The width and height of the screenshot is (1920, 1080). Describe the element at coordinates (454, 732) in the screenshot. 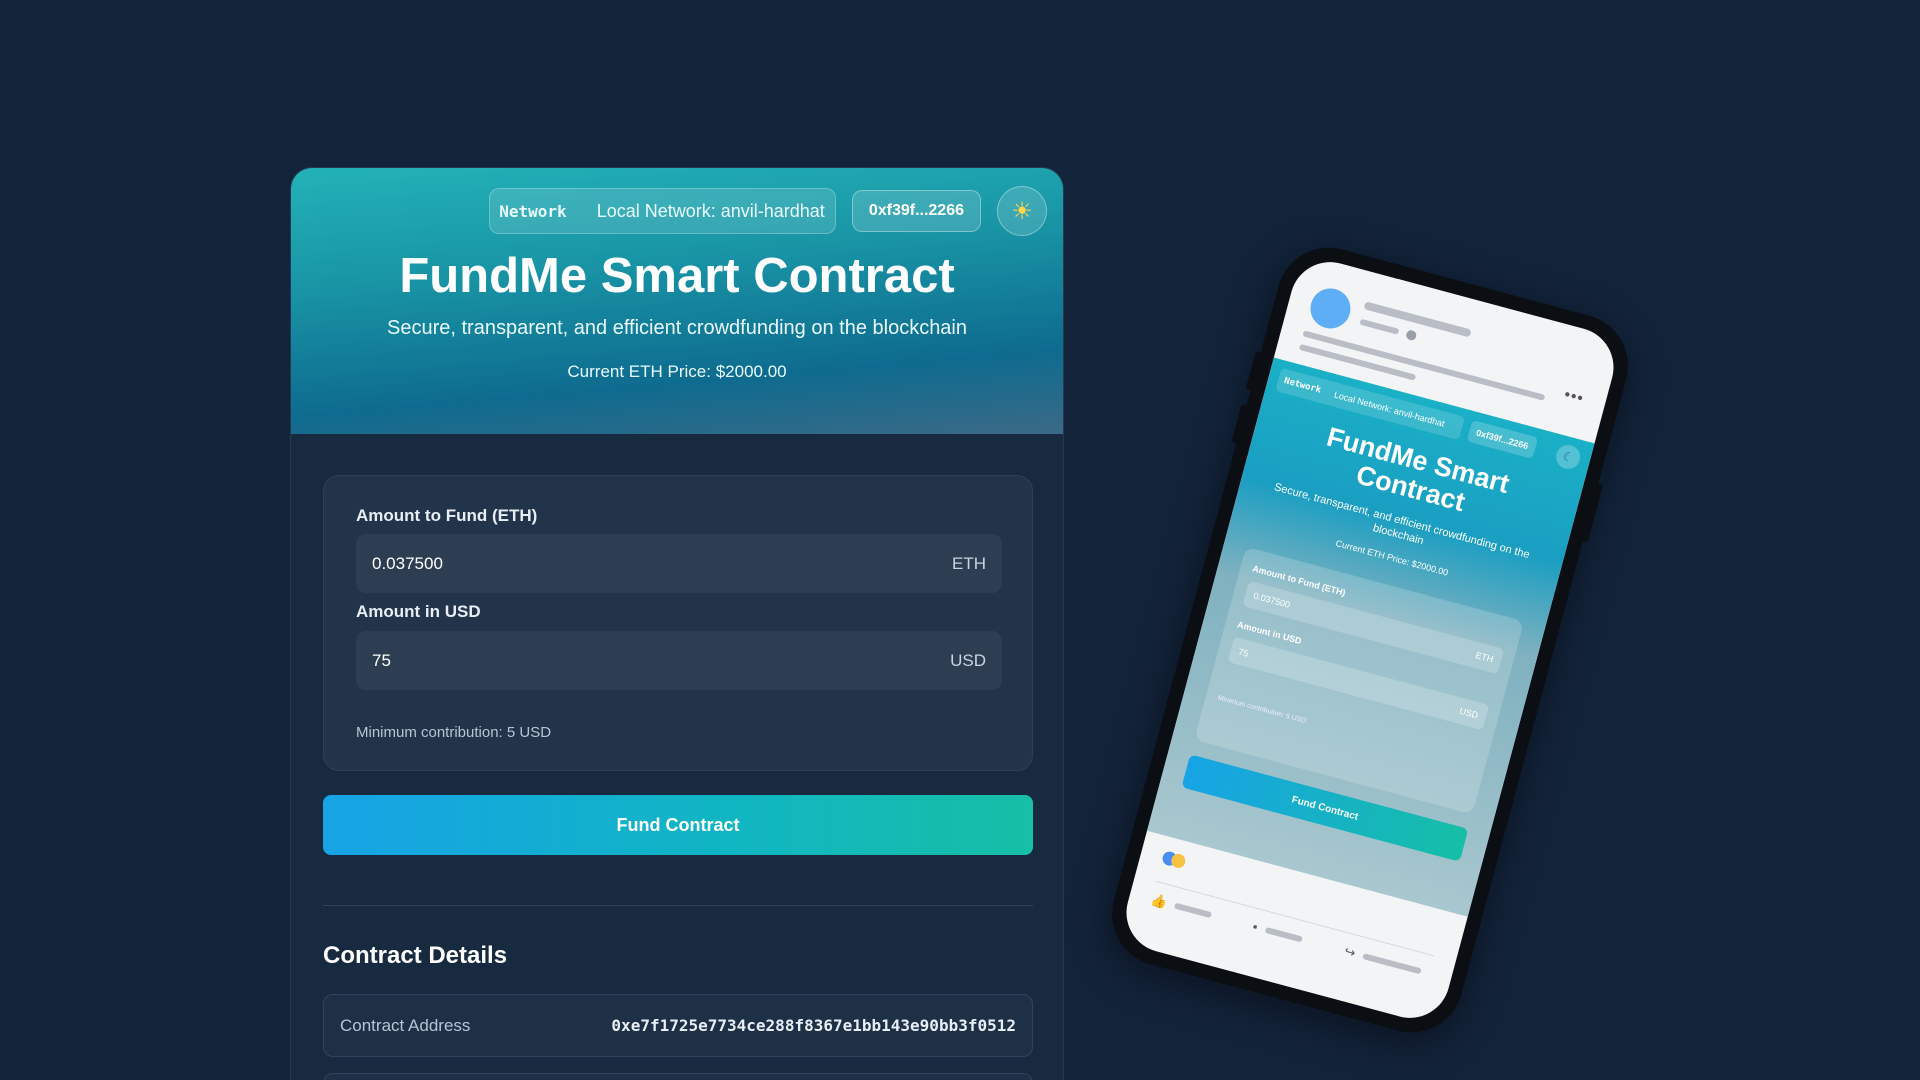

I see `minimum-contribution-note: Minimum contribution: 5 USD` at that location.